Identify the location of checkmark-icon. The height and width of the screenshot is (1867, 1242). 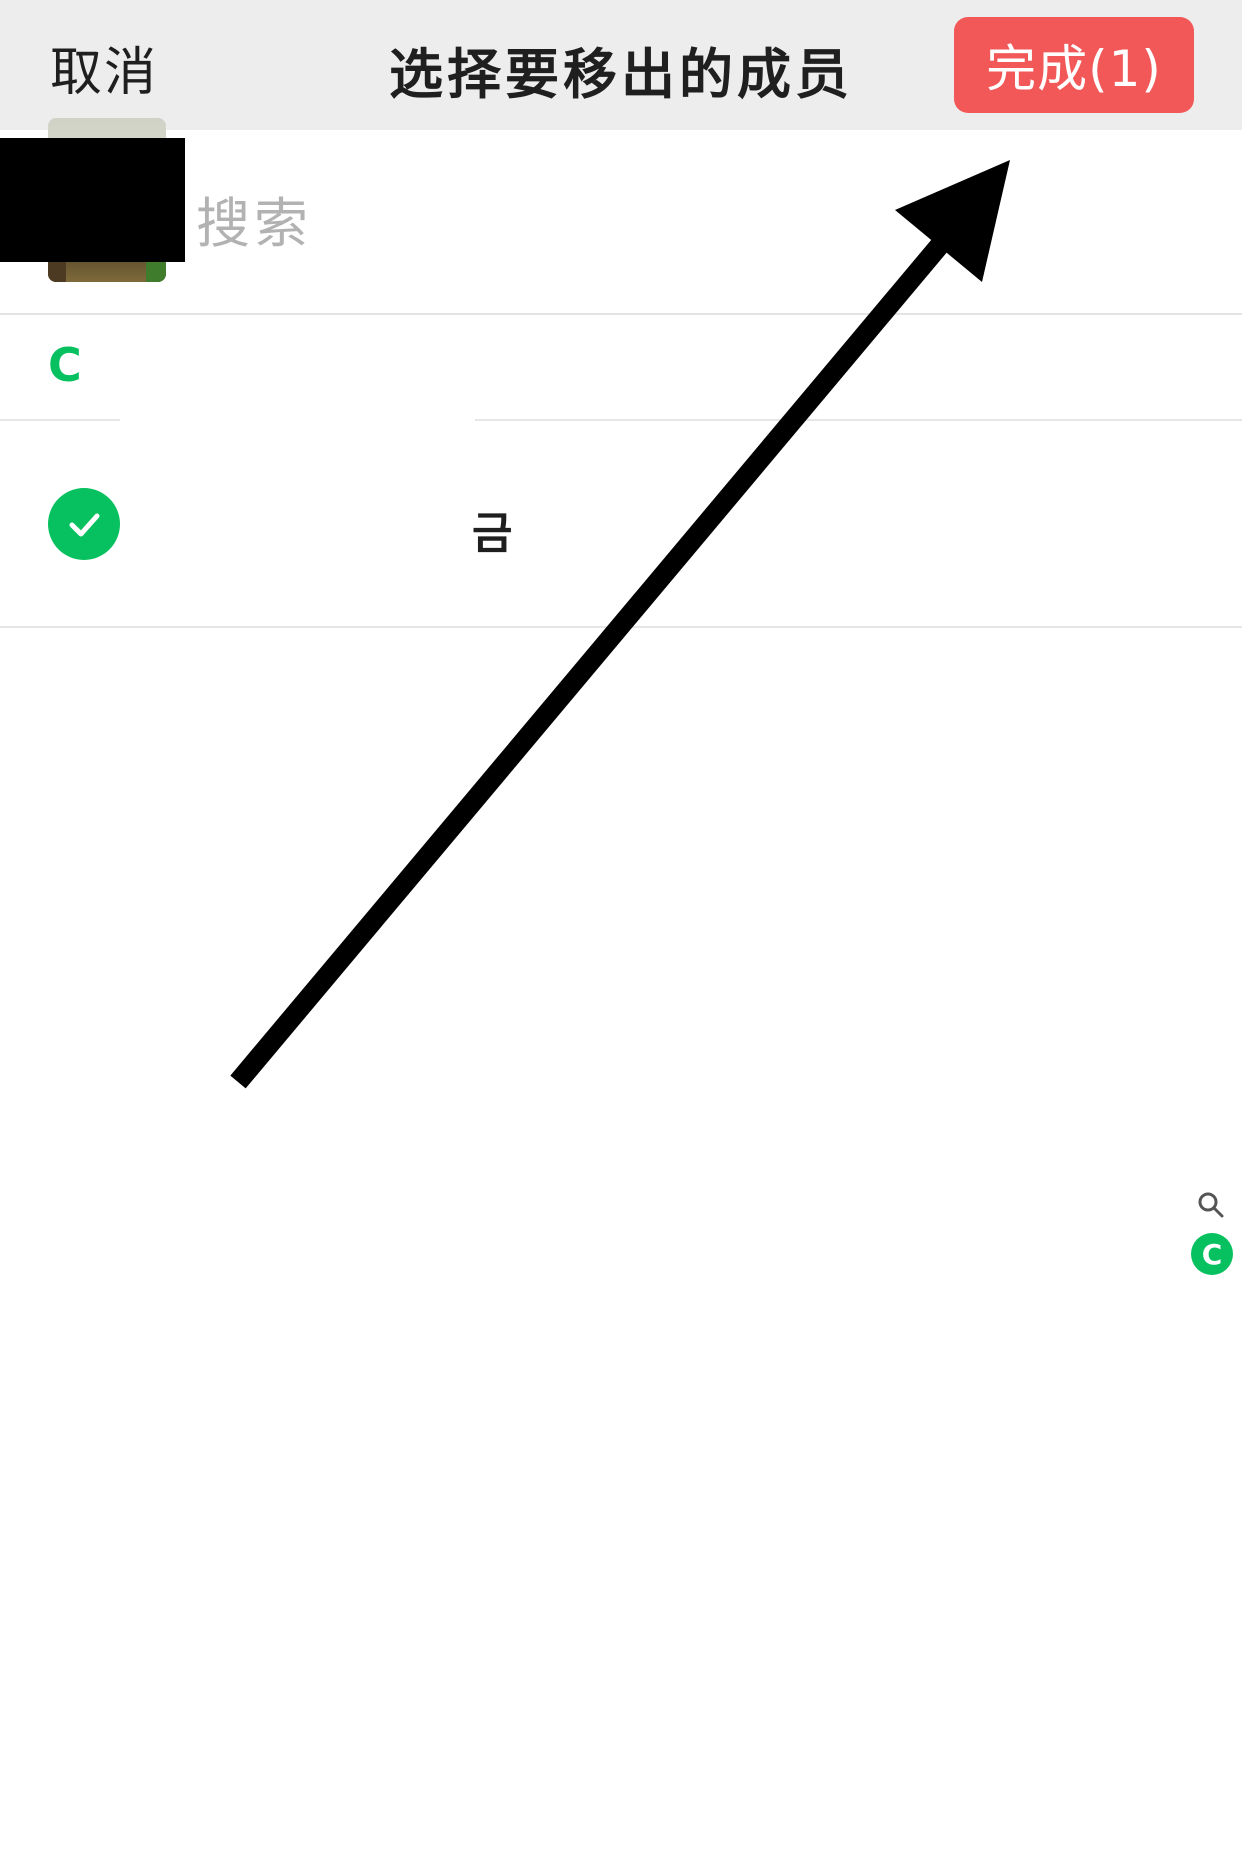
(84, 525).